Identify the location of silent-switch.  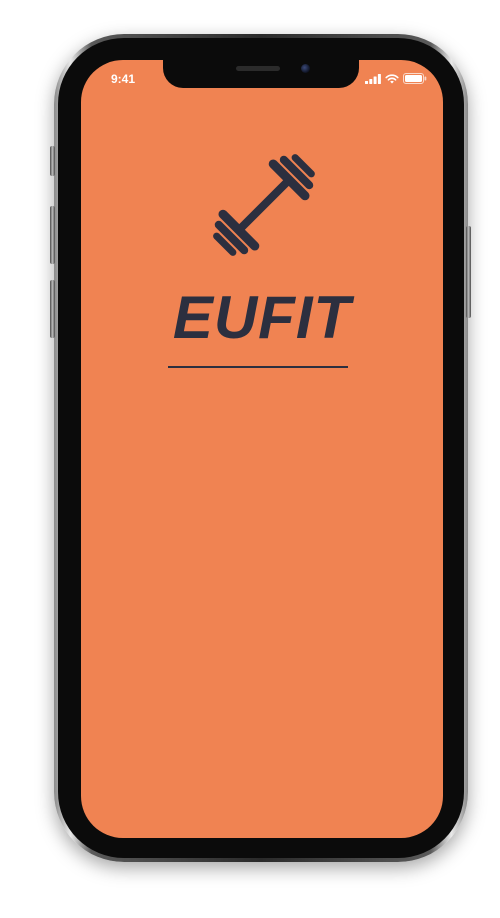
(52, 161).